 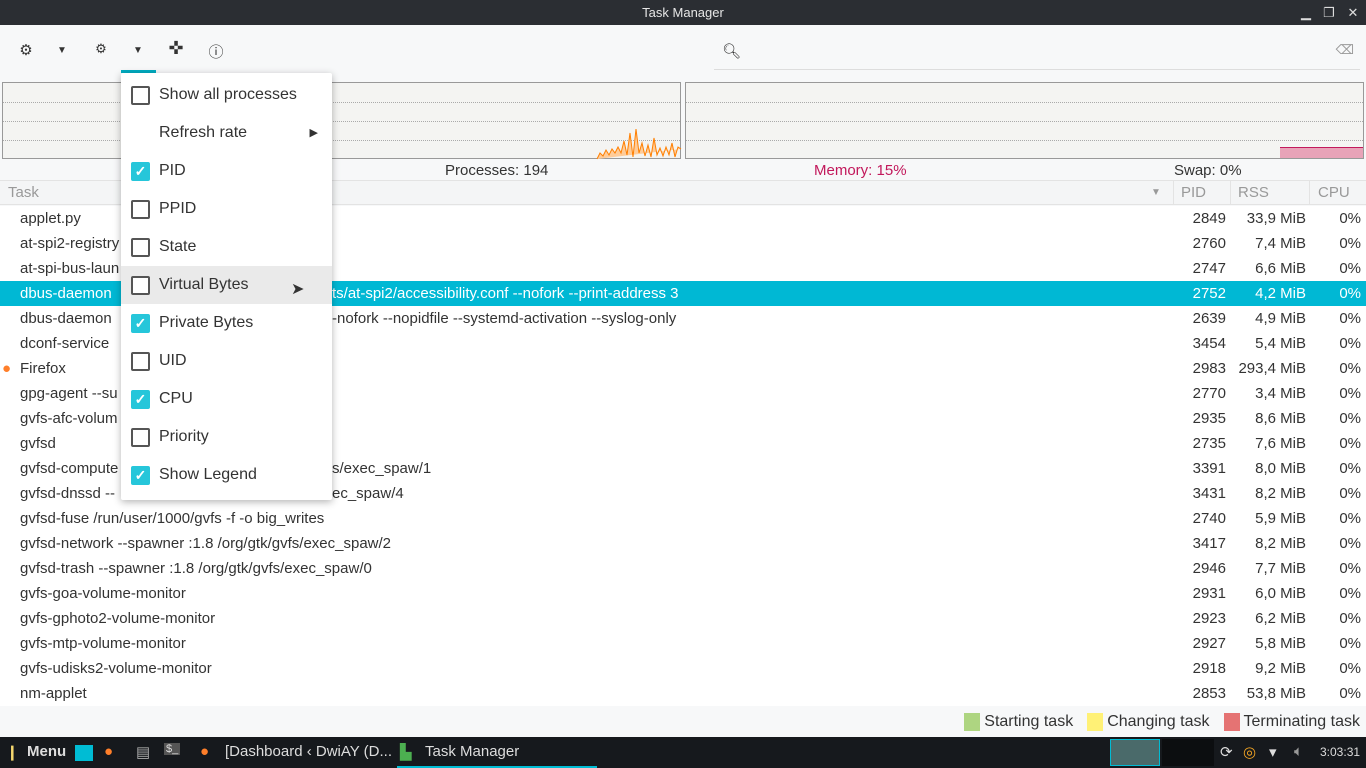 What do you see at coordinates (226, 133) in the screenshot?
I see `menu-item: Refresh rate ▶` at bounding box center [226, 133].